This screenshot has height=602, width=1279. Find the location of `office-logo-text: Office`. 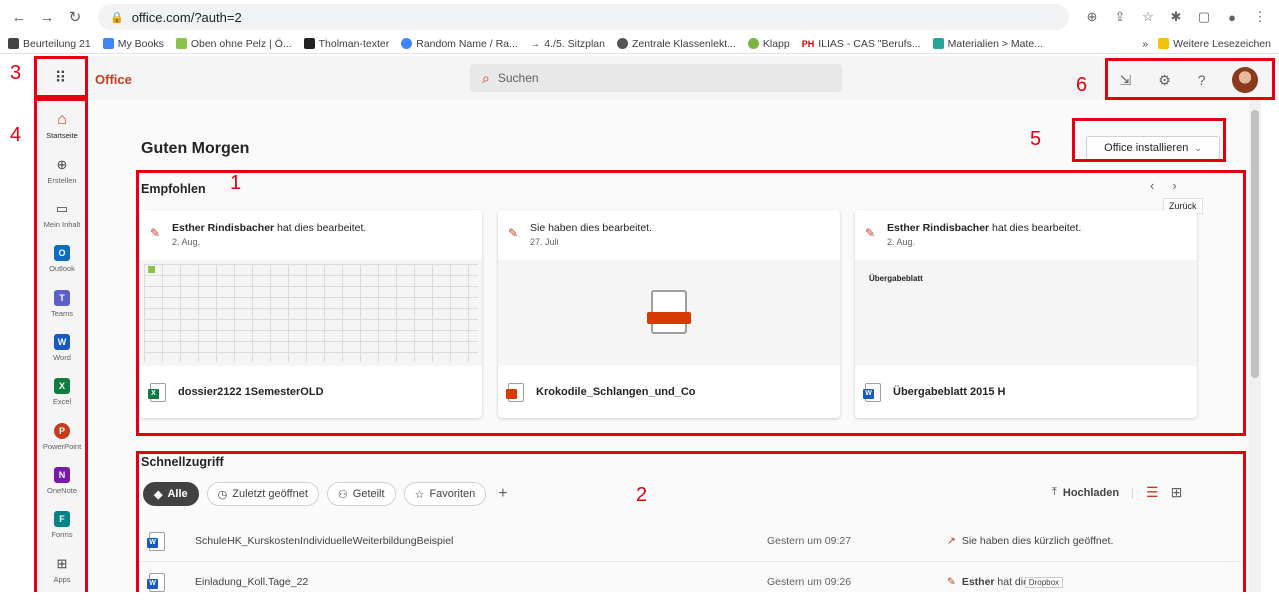

office-logo-text: Office is located at coordinates (113, 79).